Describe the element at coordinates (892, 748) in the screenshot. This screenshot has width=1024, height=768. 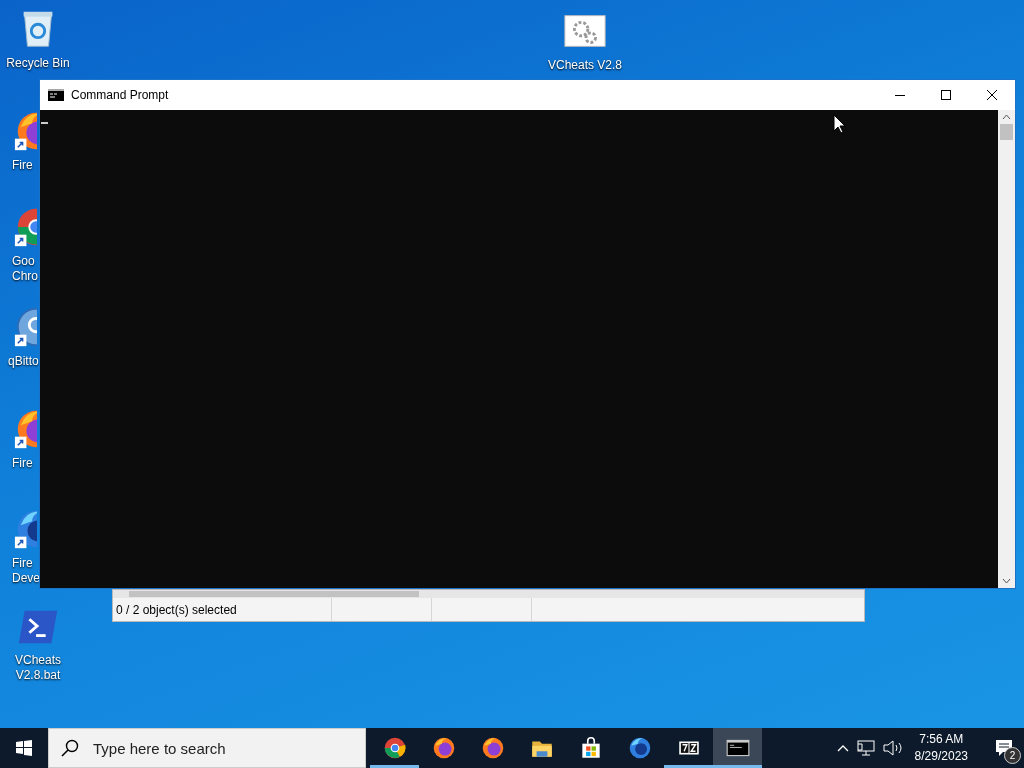
I see `speaker-icon` at that location.